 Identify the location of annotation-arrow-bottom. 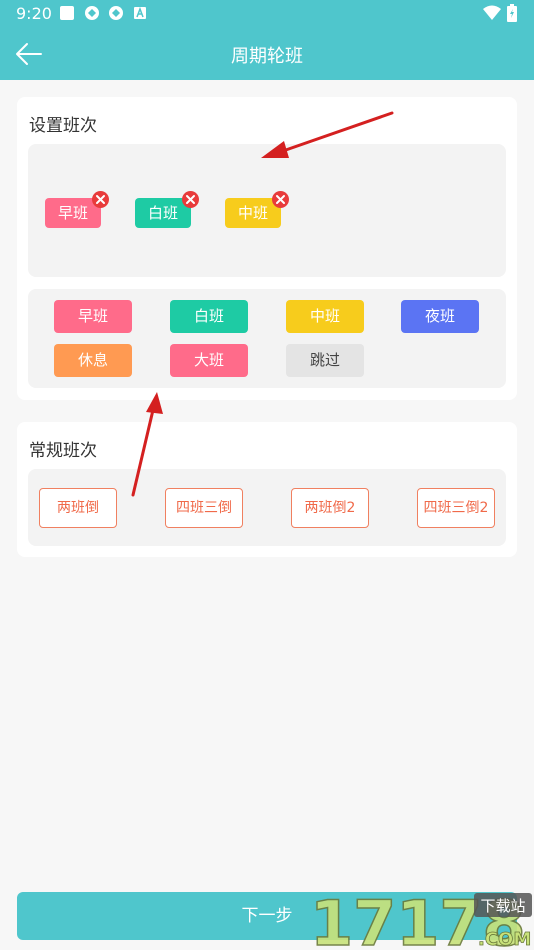
(147, 444).